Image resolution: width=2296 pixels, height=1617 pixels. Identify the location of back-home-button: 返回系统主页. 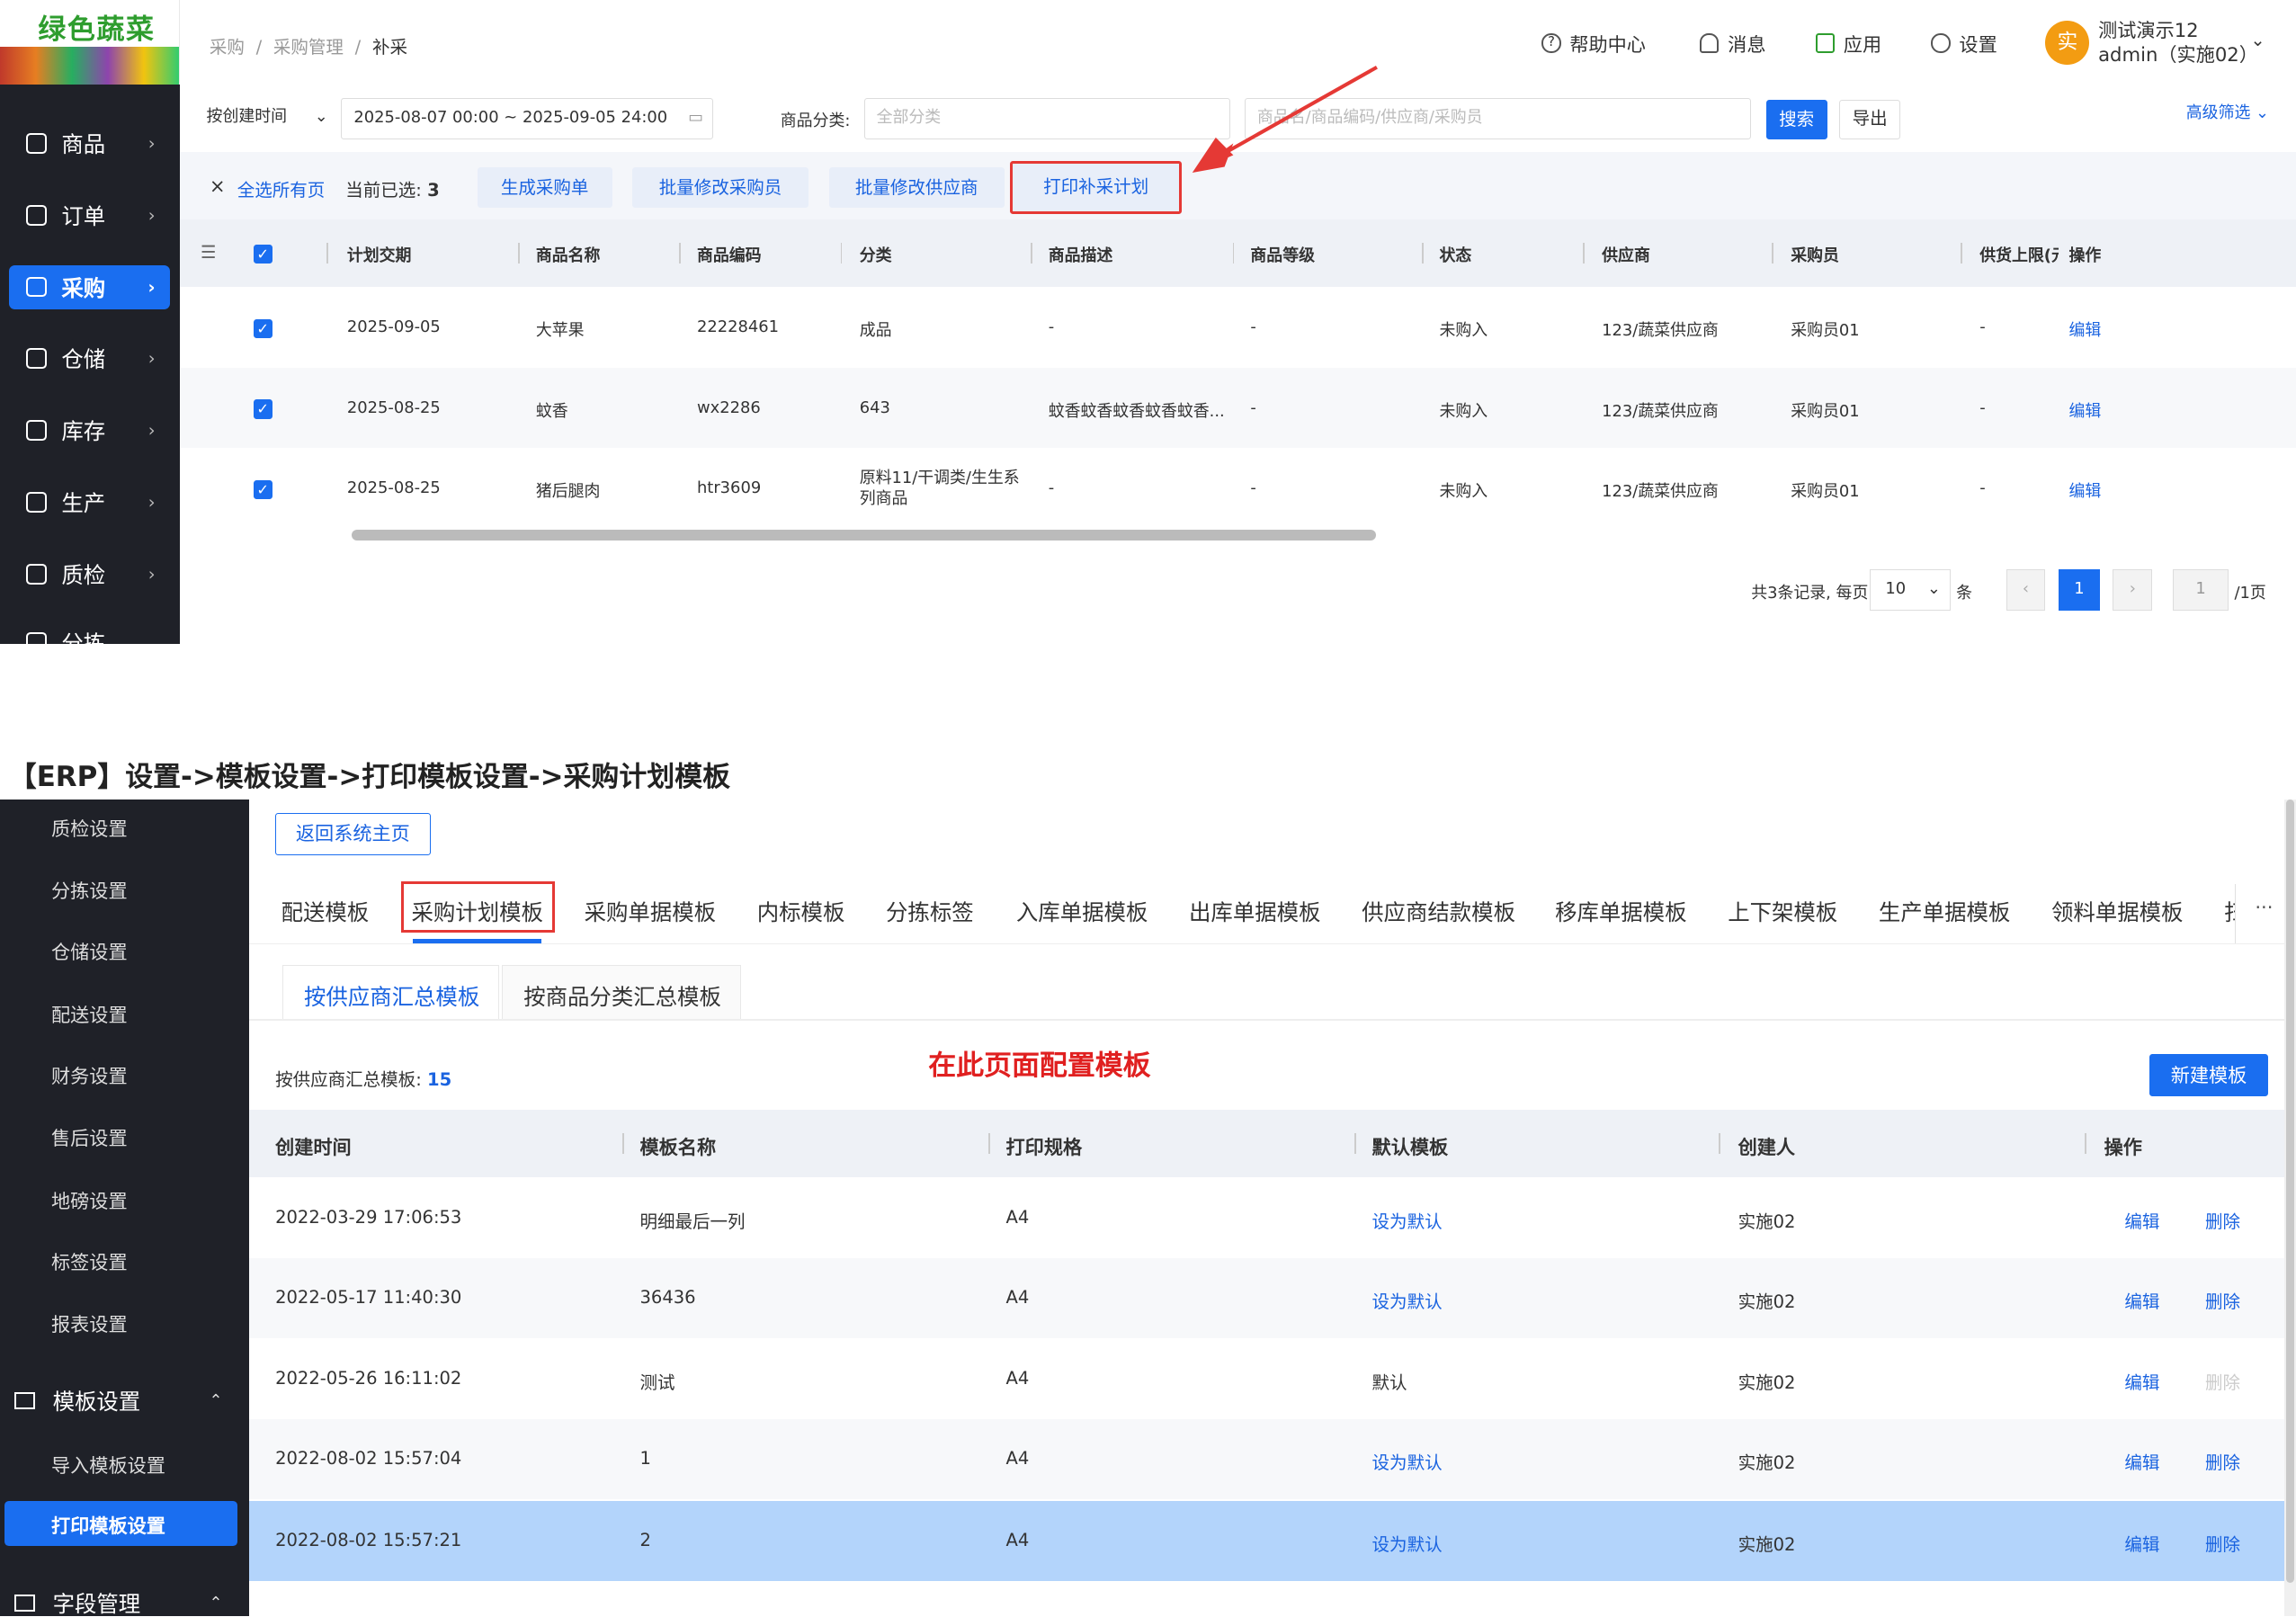
(353, 834).